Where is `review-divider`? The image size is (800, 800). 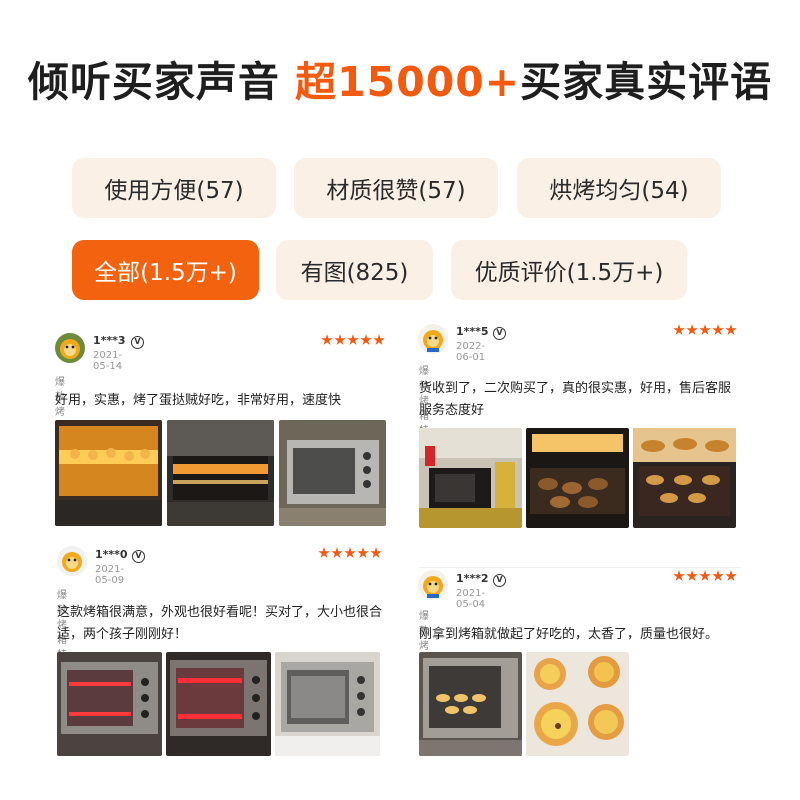 review-divider is located at coordinates (580, 567).